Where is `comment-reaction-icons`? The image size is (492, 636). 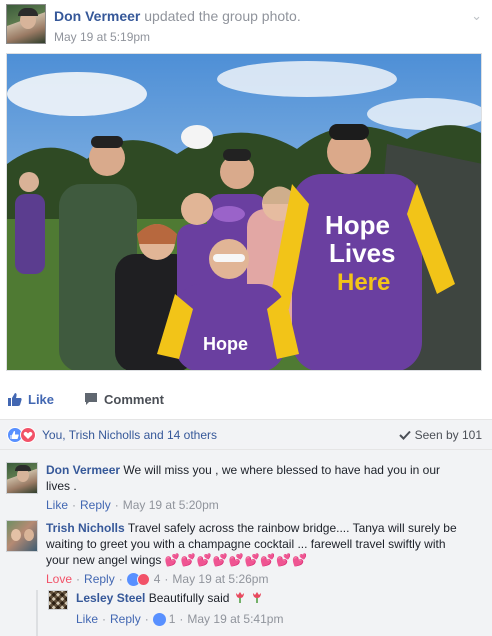
comment-reaction-icons is located at coordinates (138, 579).